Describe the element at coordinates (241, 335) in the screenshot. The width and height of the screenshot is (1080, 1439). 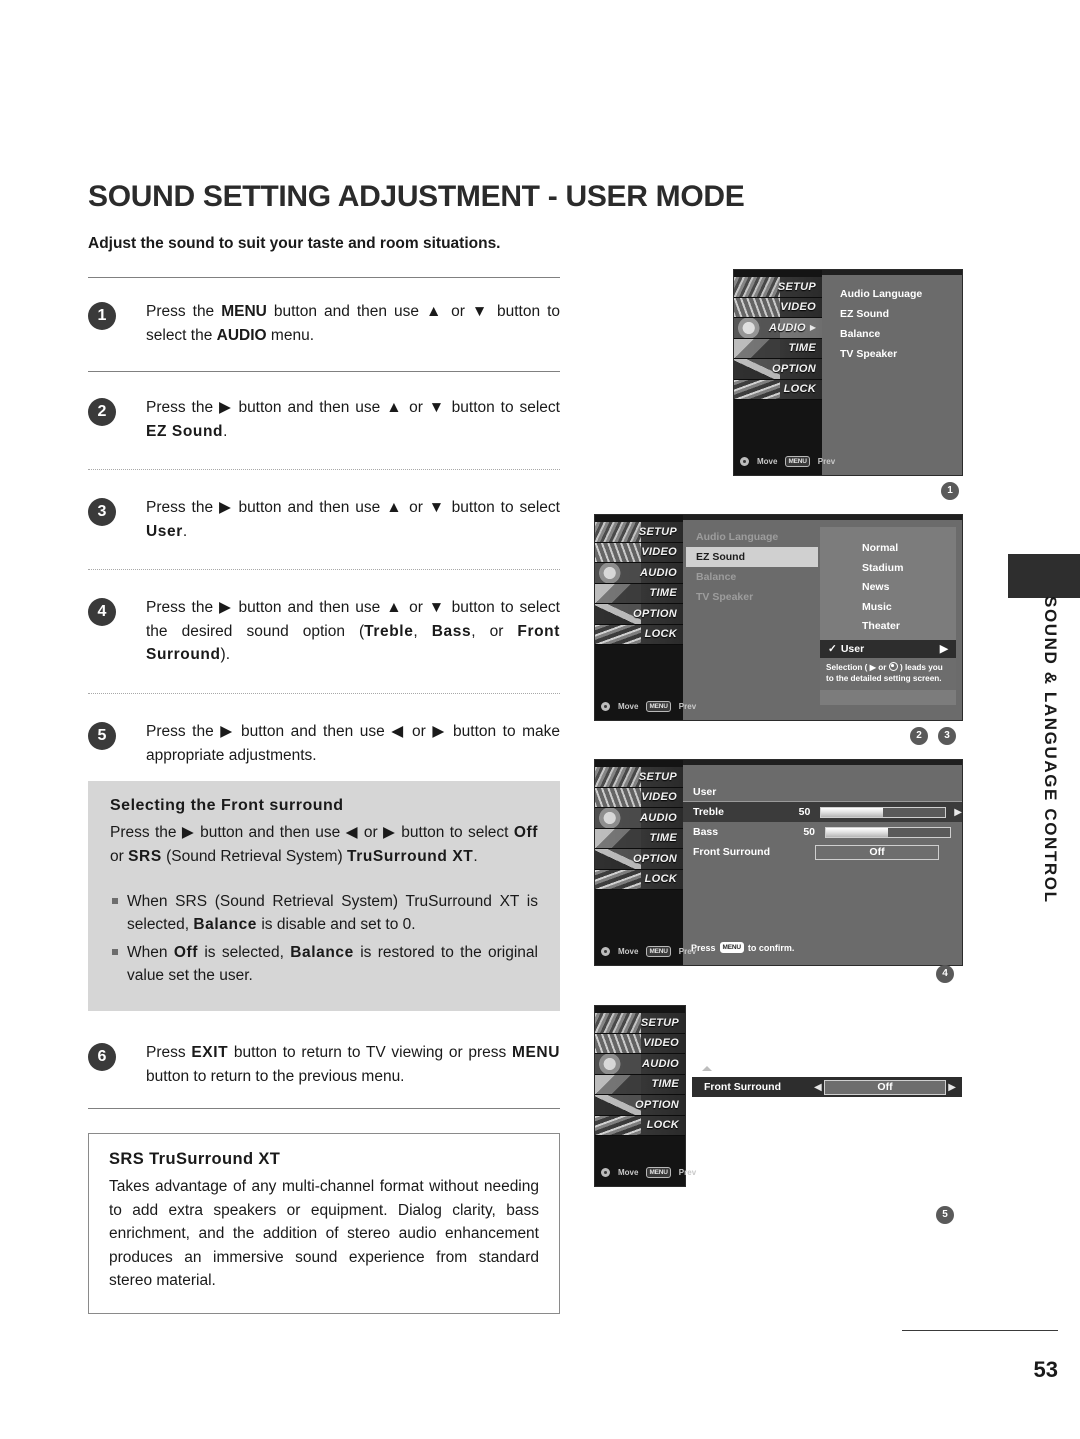
I see `audio-keyword: AUDIO` at that location.